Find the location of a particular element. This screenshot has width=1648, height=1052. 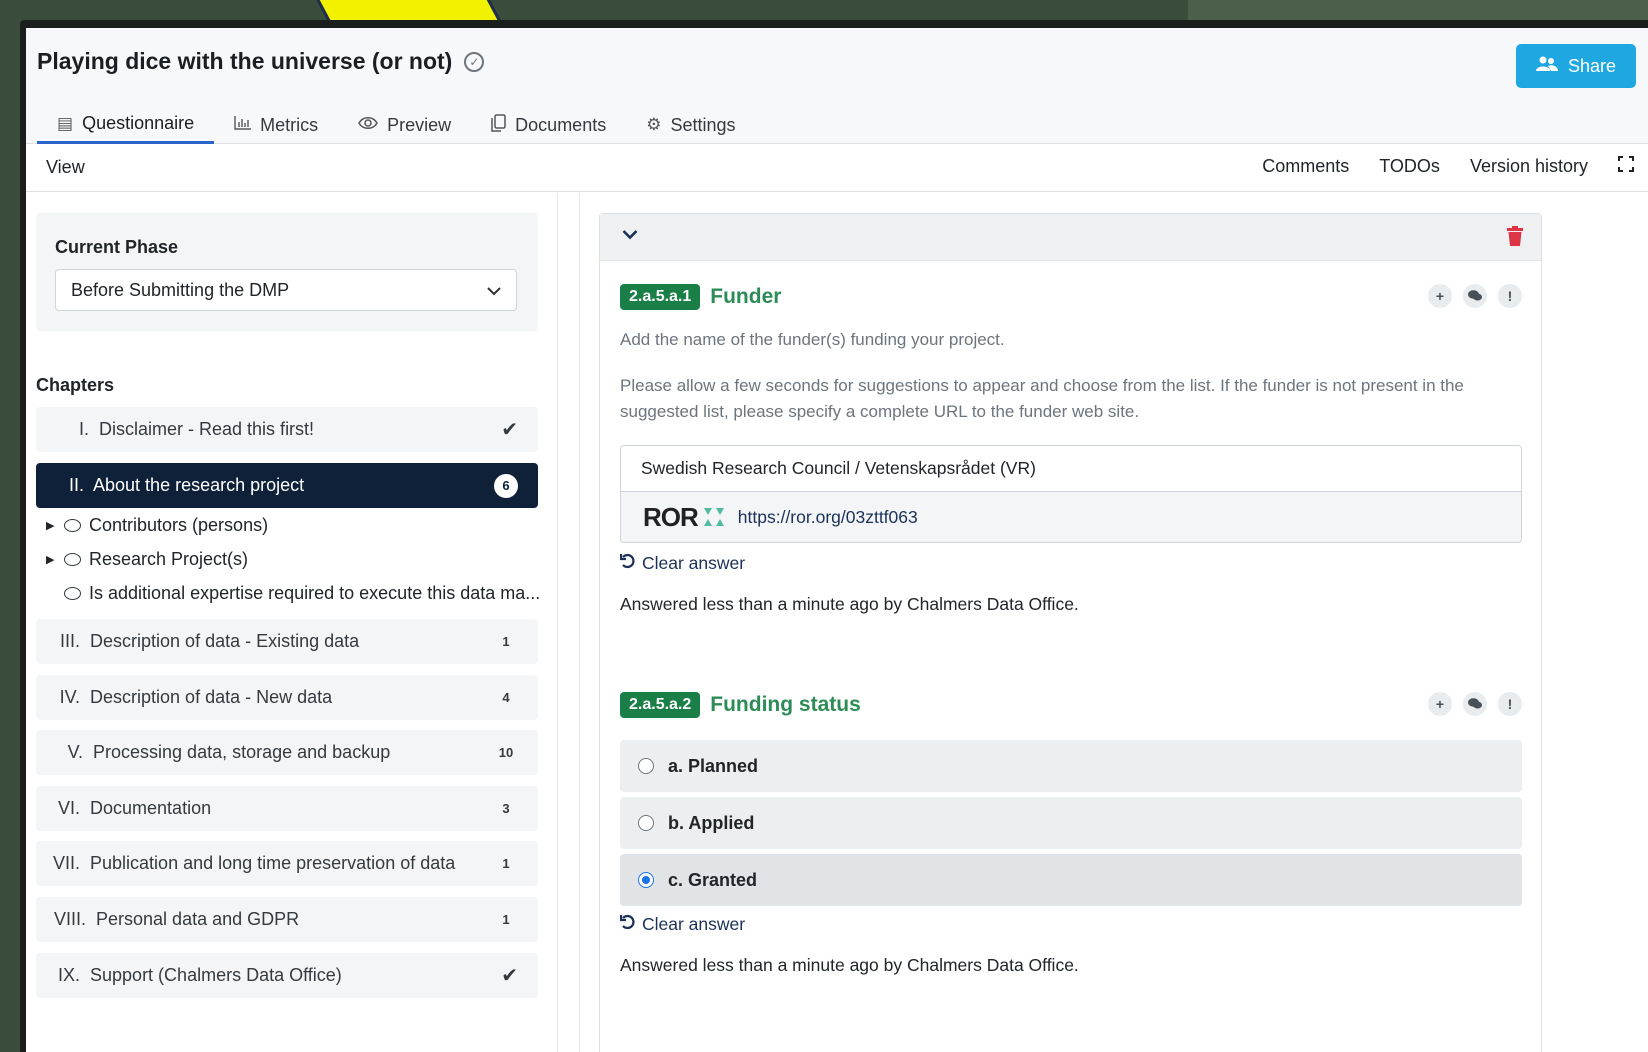

view-toolbar: View Comments TODOs Version history is located at coordinates (837, 168).